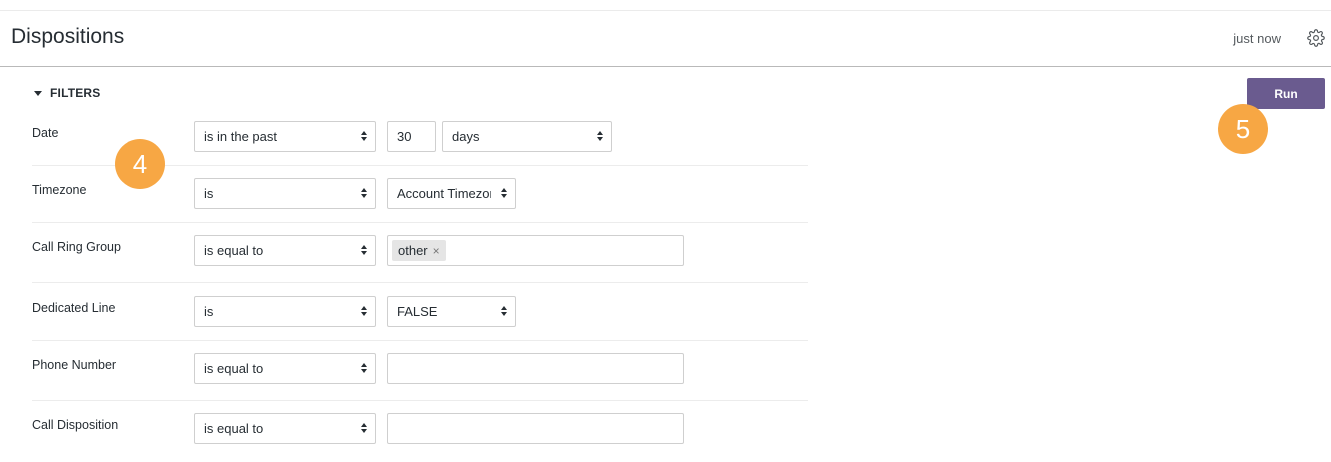  I want to click on dedicated-line-value-select: FALSE, so click(451, 311).